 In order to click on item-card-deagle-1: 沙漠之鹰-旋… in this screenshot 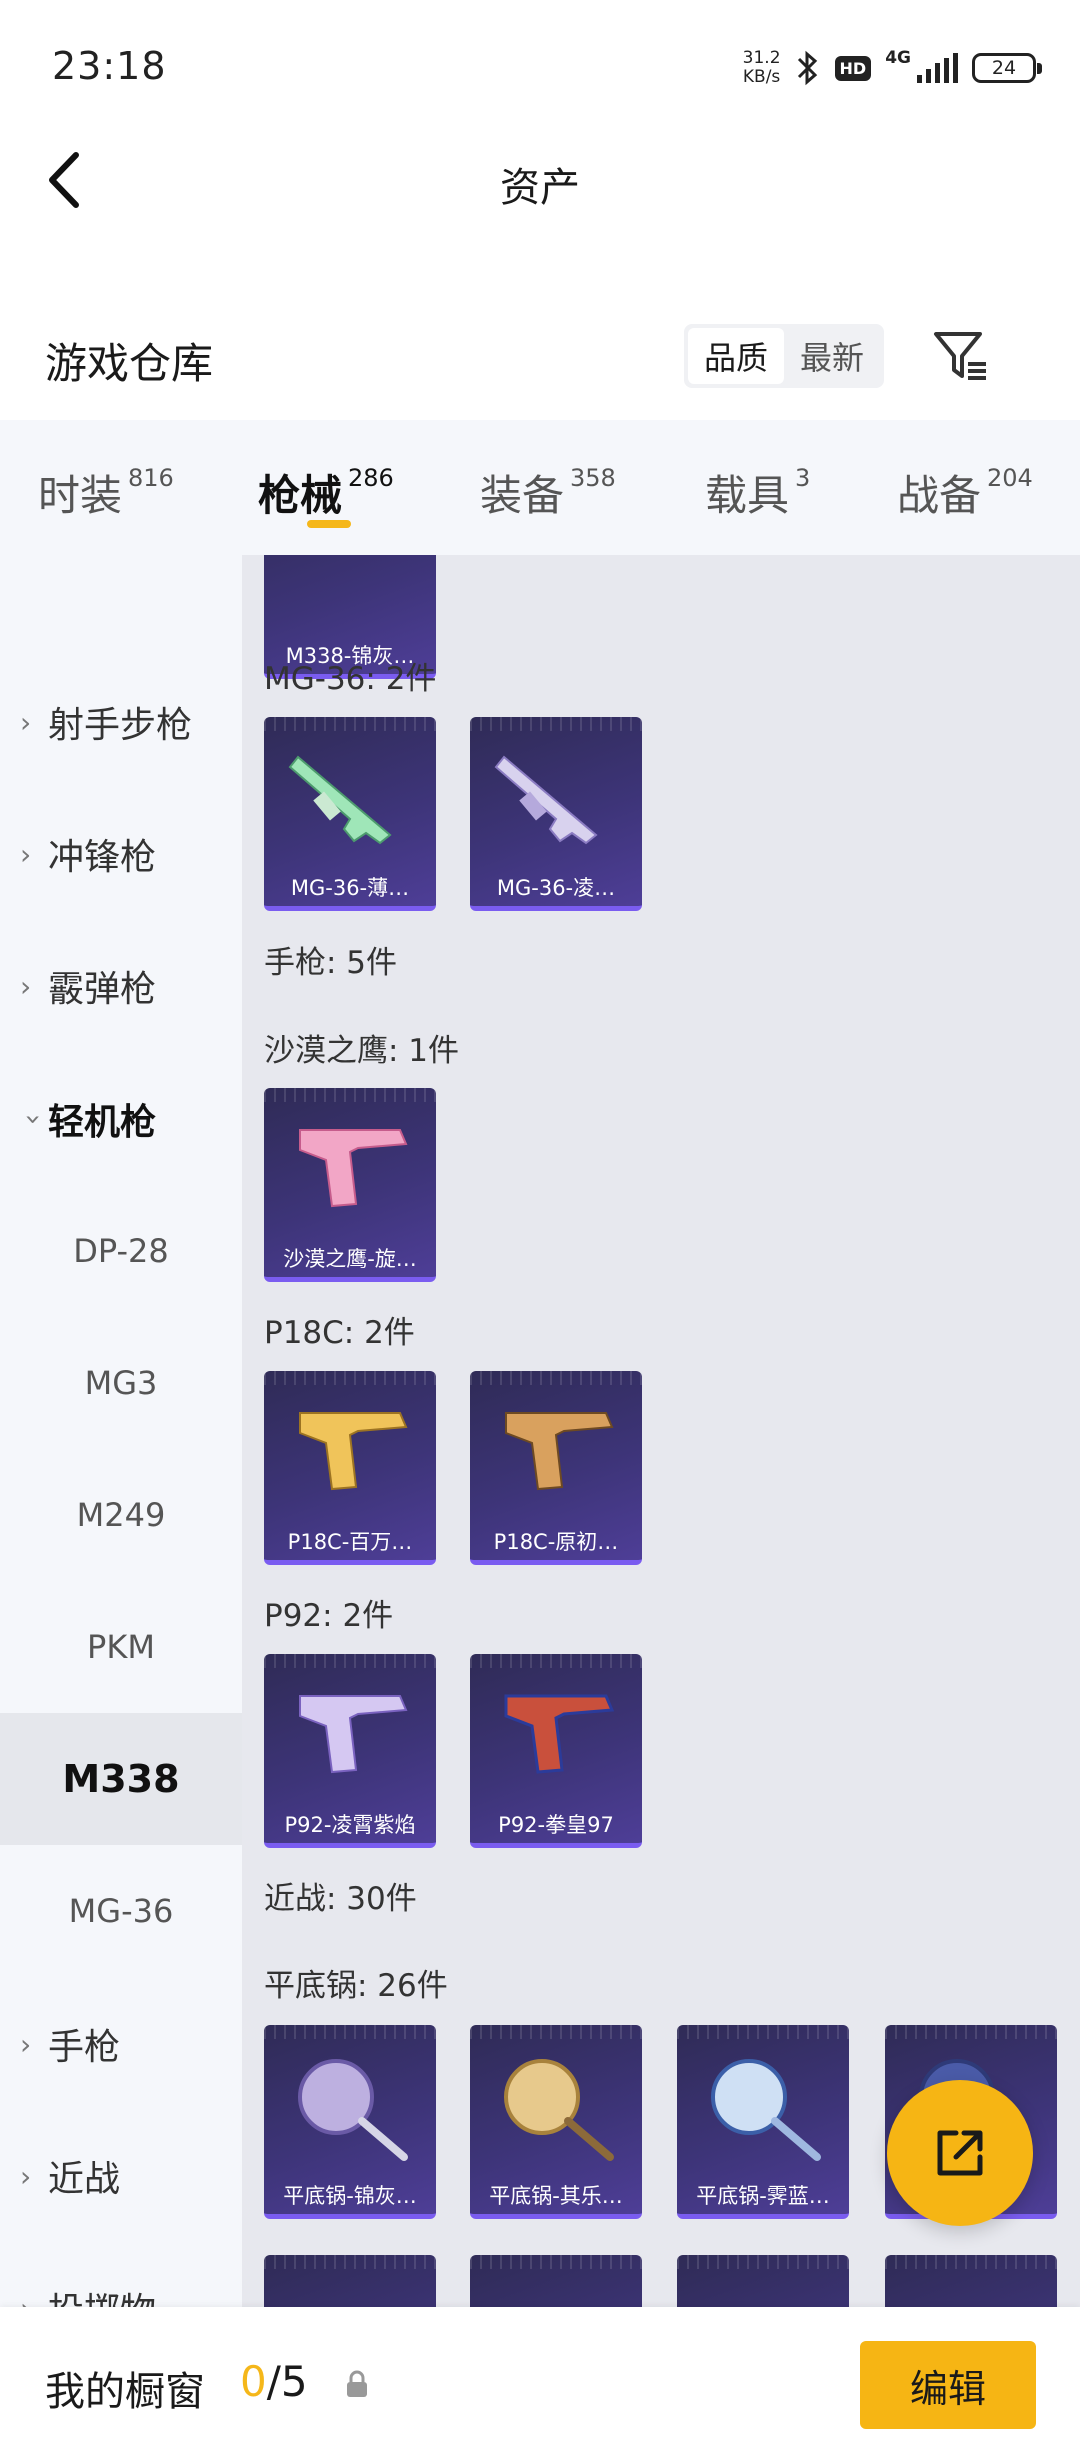, I will do `click(350, 1185)`.